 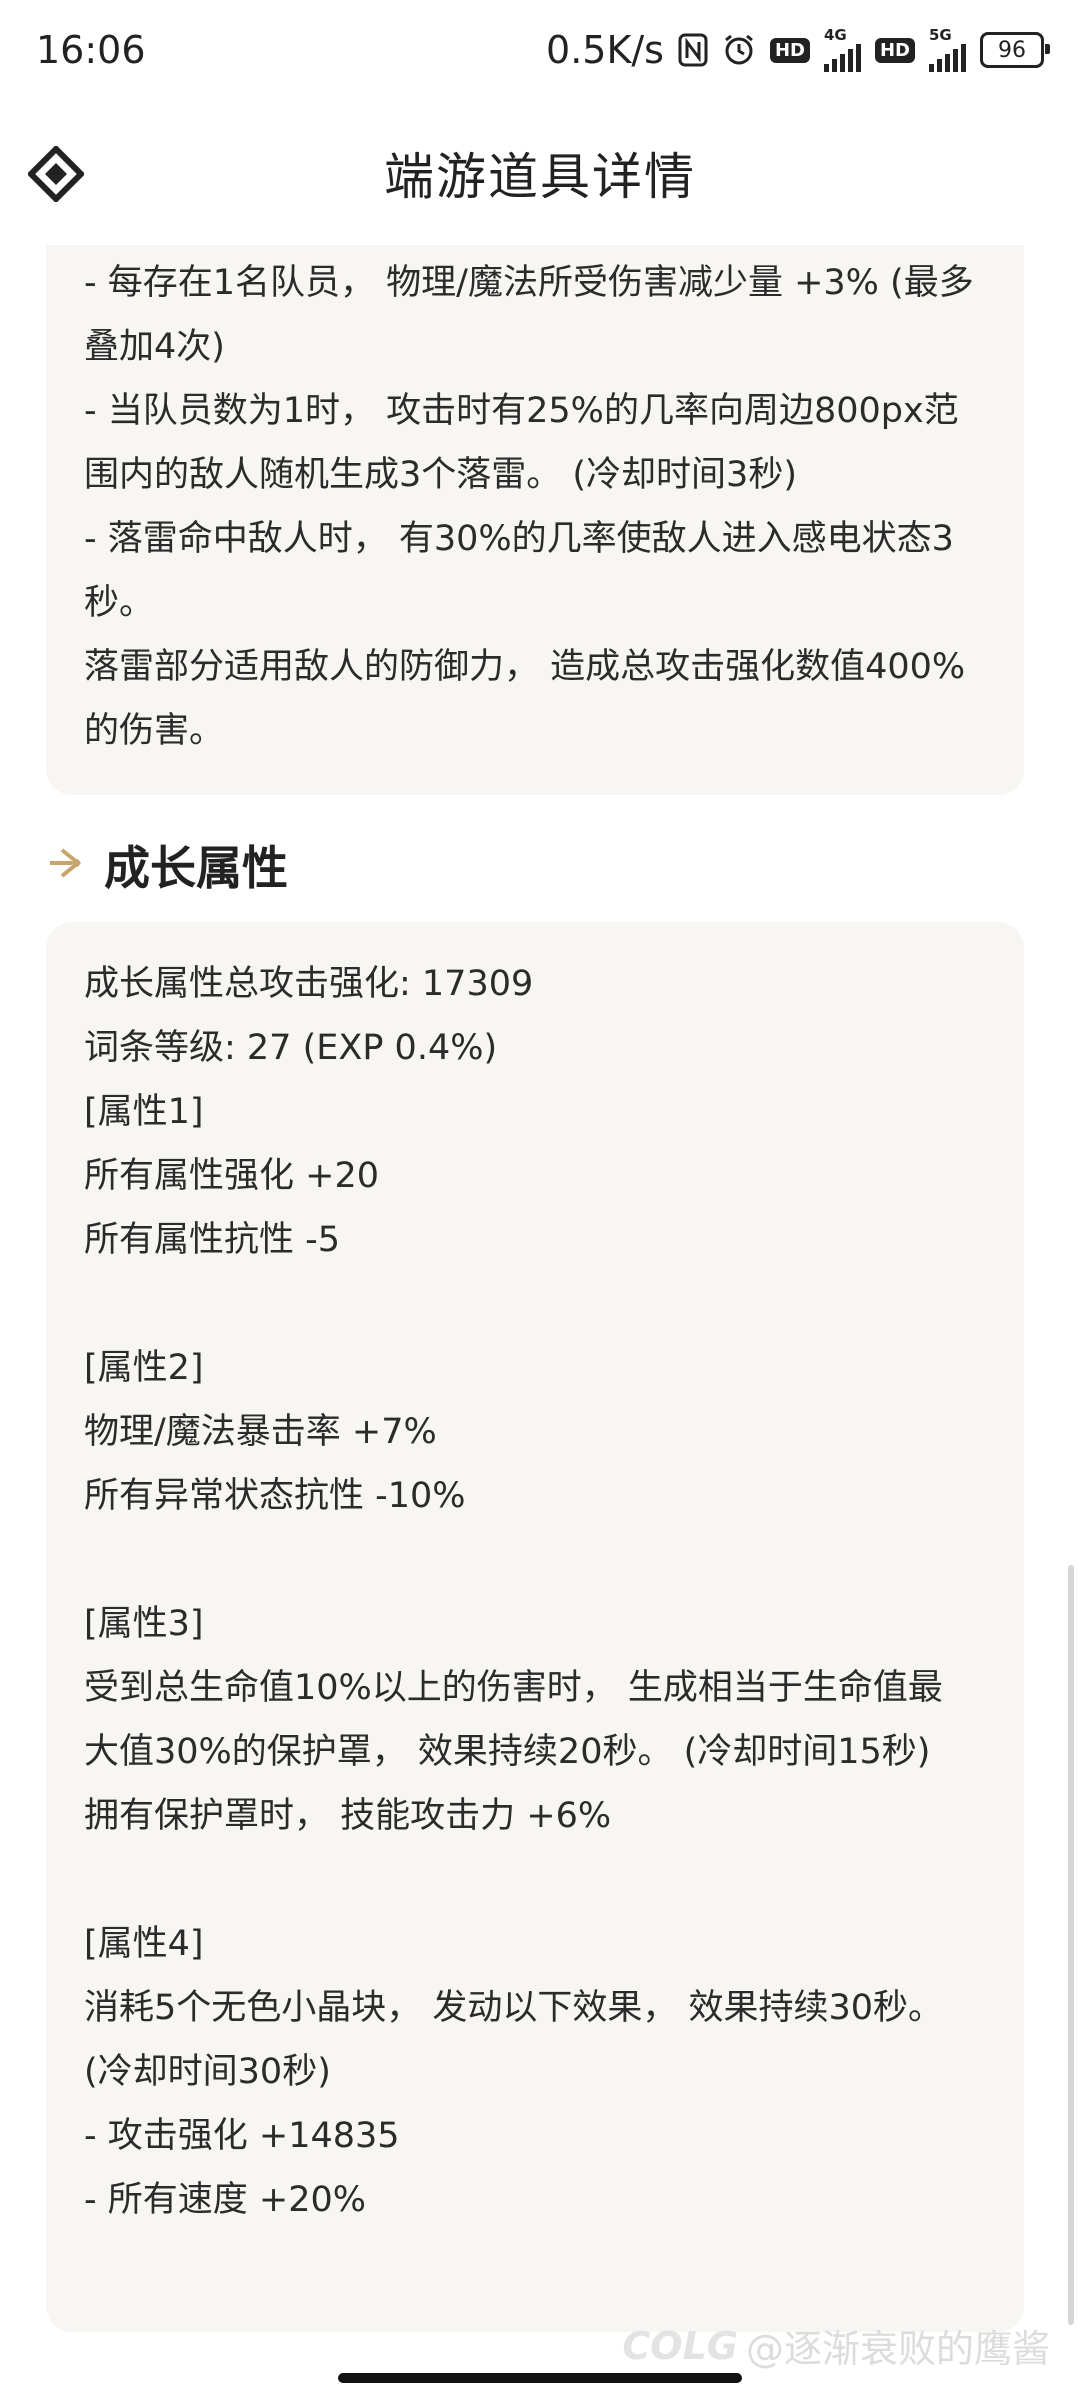 What do you see at coordinates (154, 731) in the screenshot?
I see `effect-line: 的伤害。` at bounding box center [154, 731].